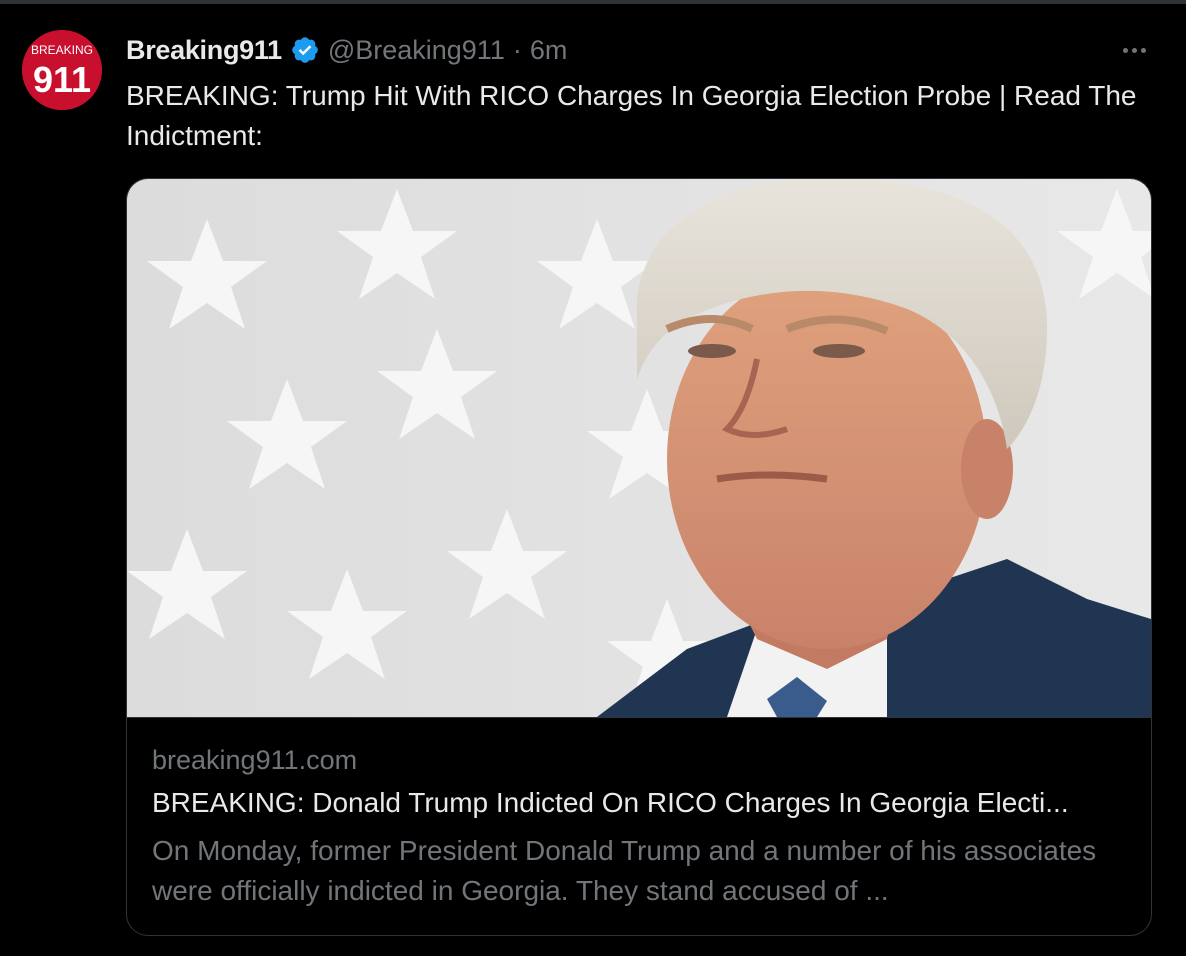 This screenshot has height=956, width=1186. What do you see at coordinates (204, 50) in the screenshot?
I see `display-name: Breaking911` at bounding box center [204, 50].